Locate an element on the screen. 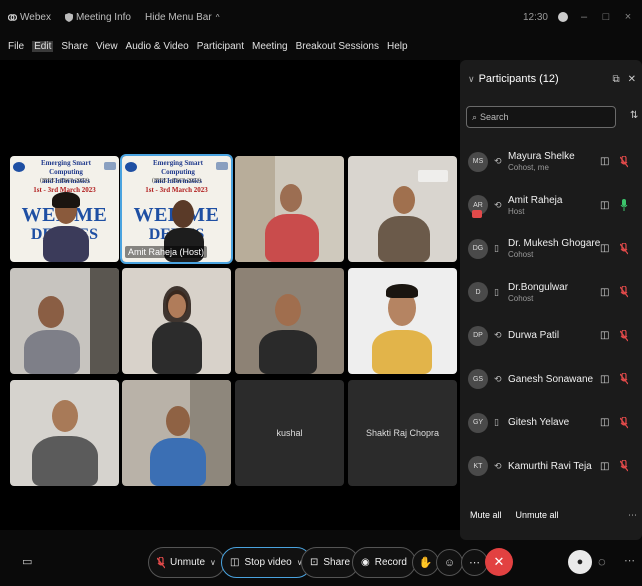 This screenshot has width=642, height=586. hide-menu-bar-button: Hide Menu Bar ^ is located at coordinates (182, 17).